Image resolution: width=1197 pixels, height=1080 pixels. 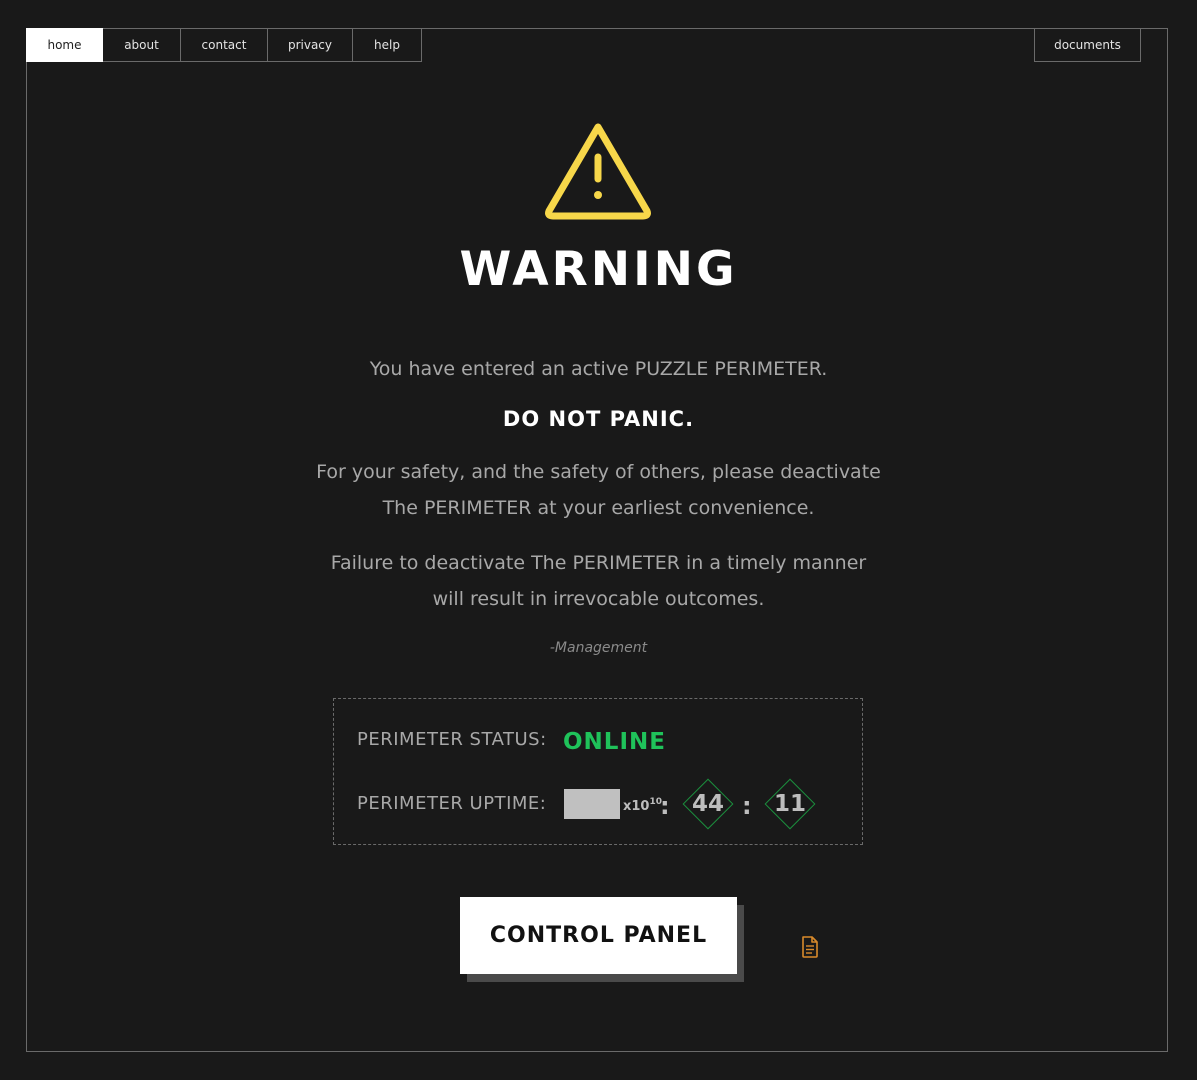 What do you see at coordinates (810, 947) in the screenshot?
I see `document-icon` at bounding box center [810, 947].